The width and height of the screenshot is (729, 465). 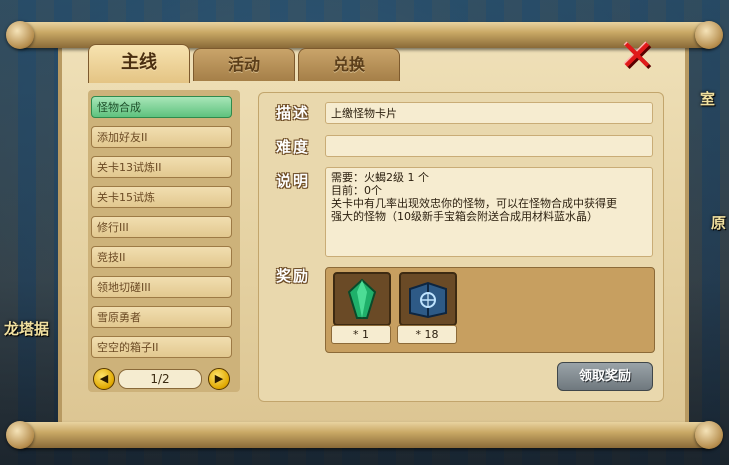 I want to click on close-button: ✕, so click(x=637, y=55).